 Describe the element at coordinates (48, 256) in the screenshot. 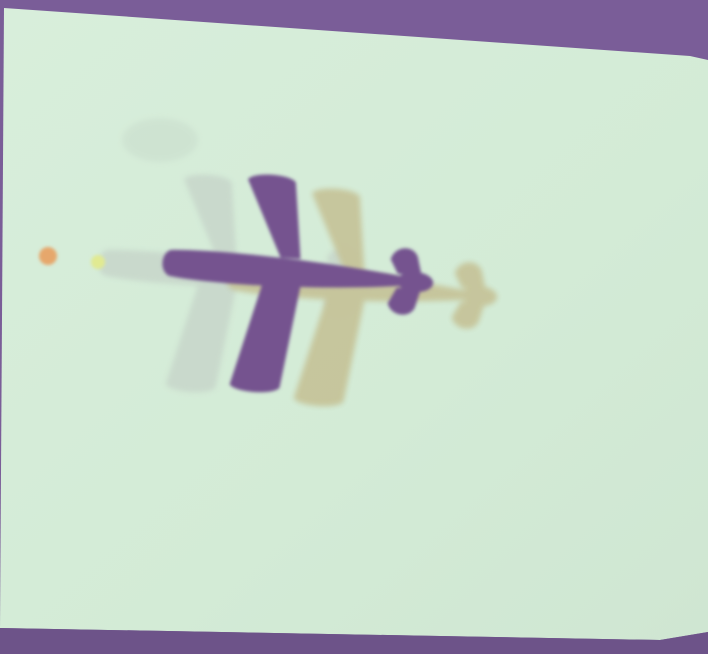

I see `orange-dot-icon` at that location.